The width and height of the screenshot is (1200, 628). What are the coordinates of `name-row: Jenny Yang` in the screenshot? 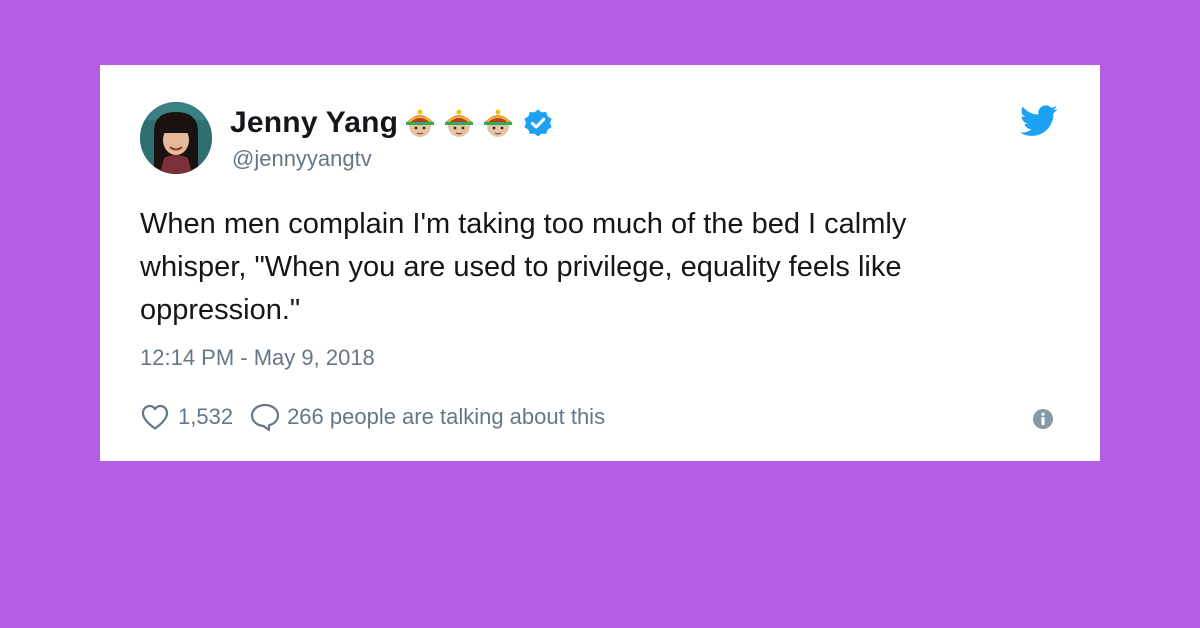 It's located at (391, 123).